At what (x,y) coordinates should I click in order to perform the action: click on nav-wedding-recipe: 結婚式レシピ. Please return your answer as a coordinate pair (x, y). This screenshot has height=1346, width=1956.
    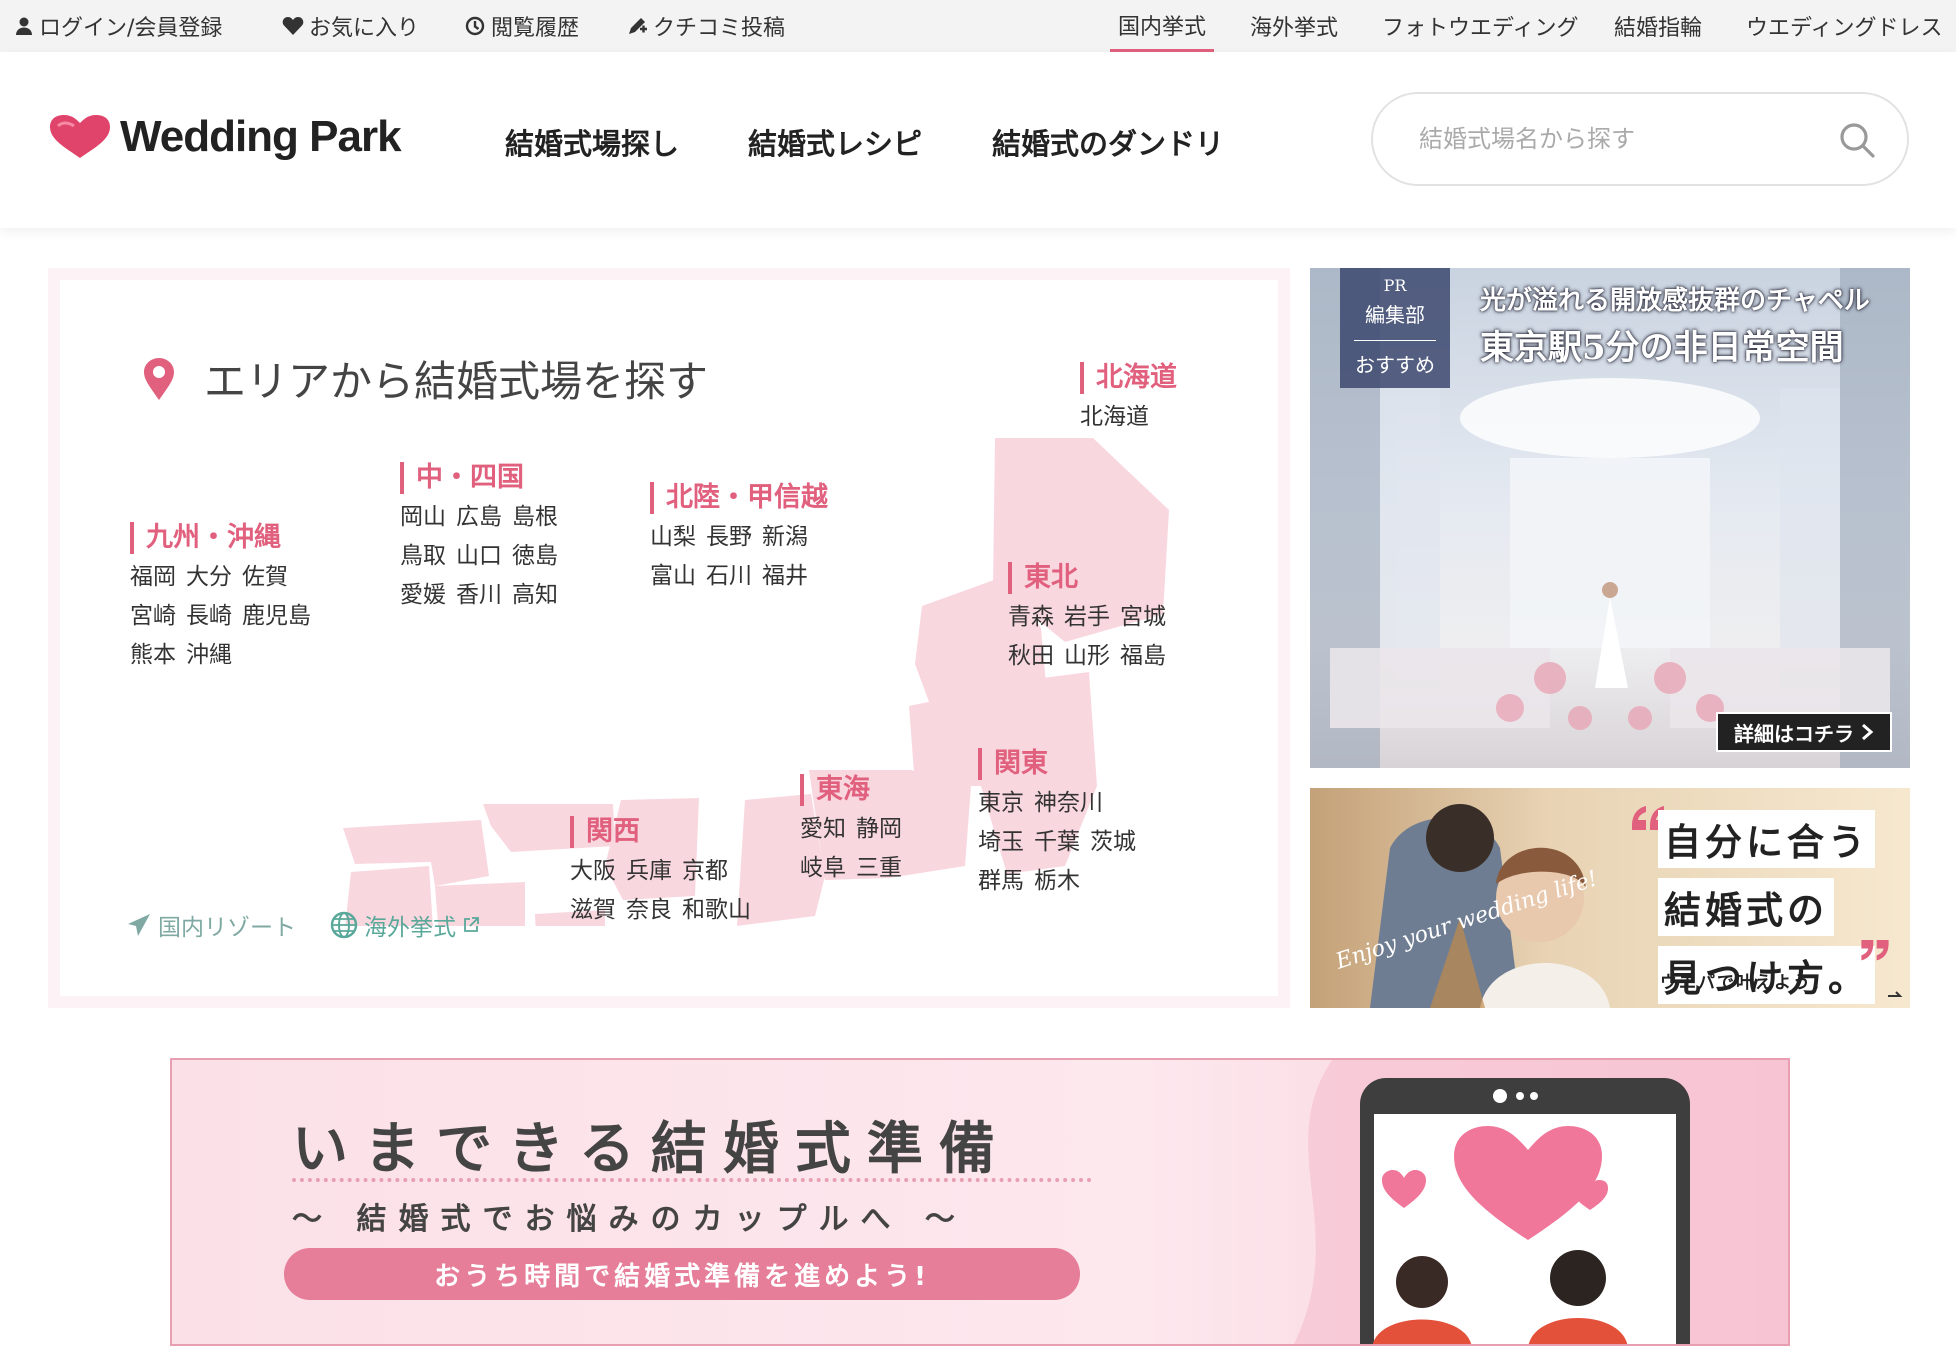
    Looking at the image, I should click on (835, 142).